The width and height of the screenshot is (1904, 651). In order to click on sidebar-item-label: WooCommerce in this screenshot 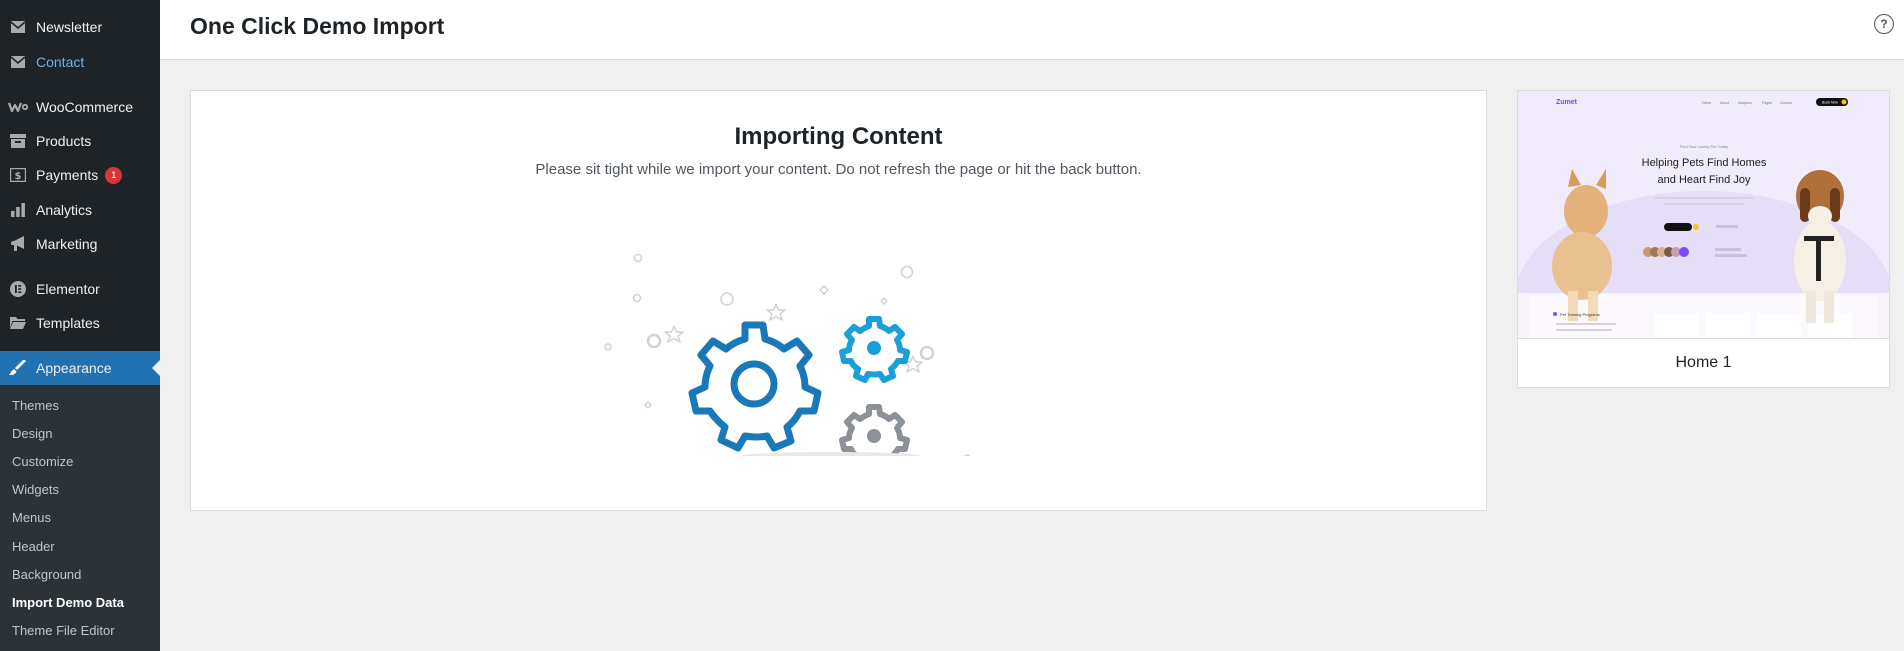, I will do `click(84, 107)`.